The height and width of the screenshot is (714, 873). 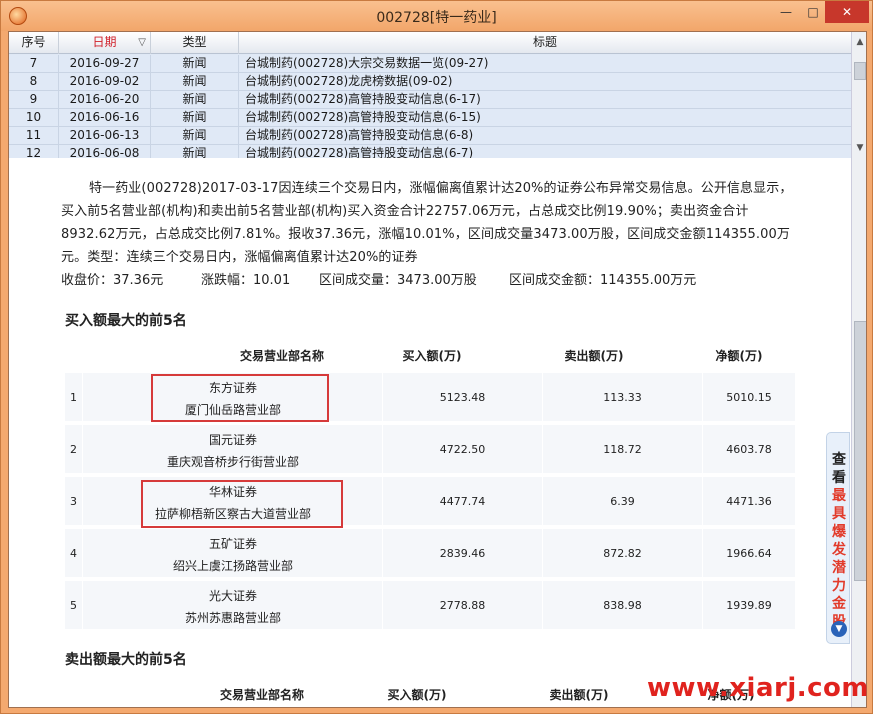 I want to click on column-header-index: 序号, so click(x=34, y=43).